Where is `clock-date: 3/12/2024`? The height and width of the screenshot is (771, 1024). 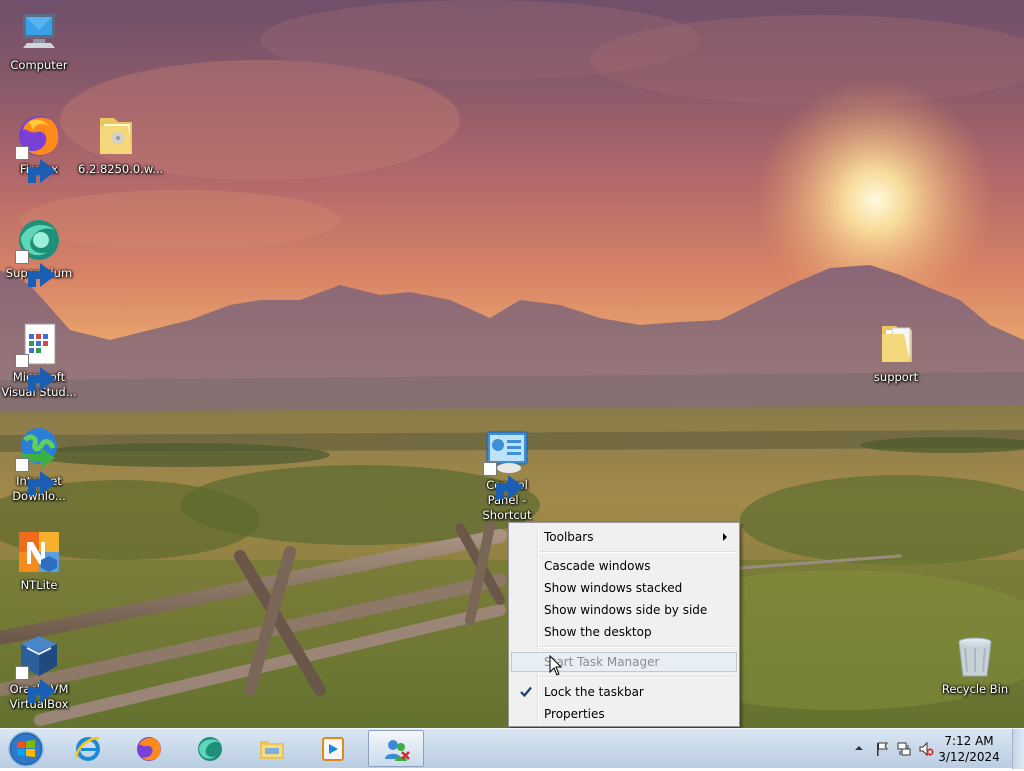
clock-date: 3/12/2024 is located at coordinates (969, 757).